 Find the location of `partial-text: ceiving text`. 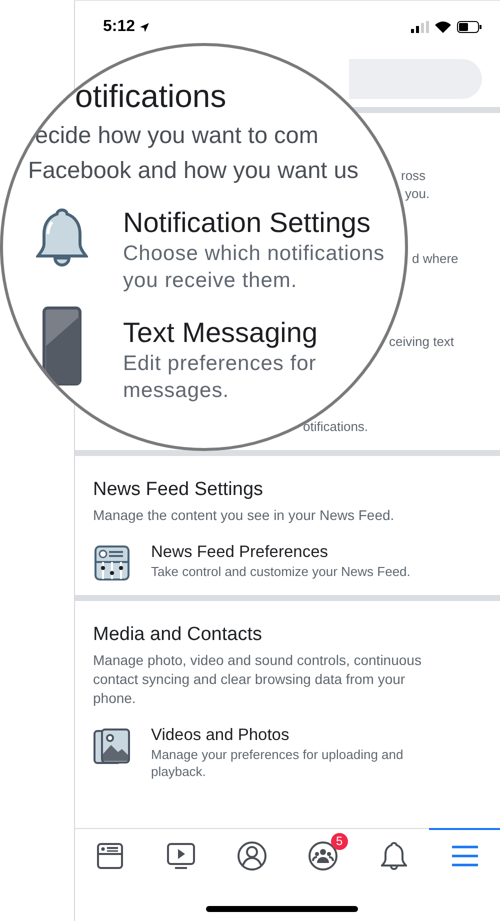

partial-text: ceiving text is located at coordinates (421, 341).